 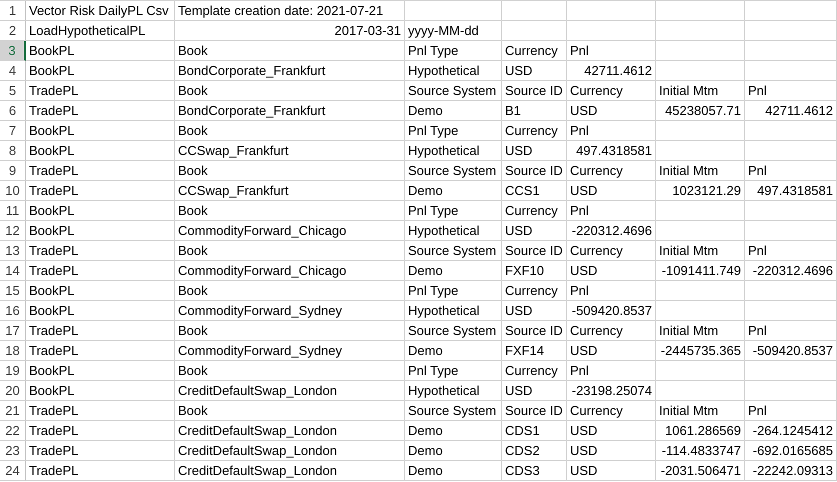 I want to click on row-header: 5, so click(x=13, y=91).